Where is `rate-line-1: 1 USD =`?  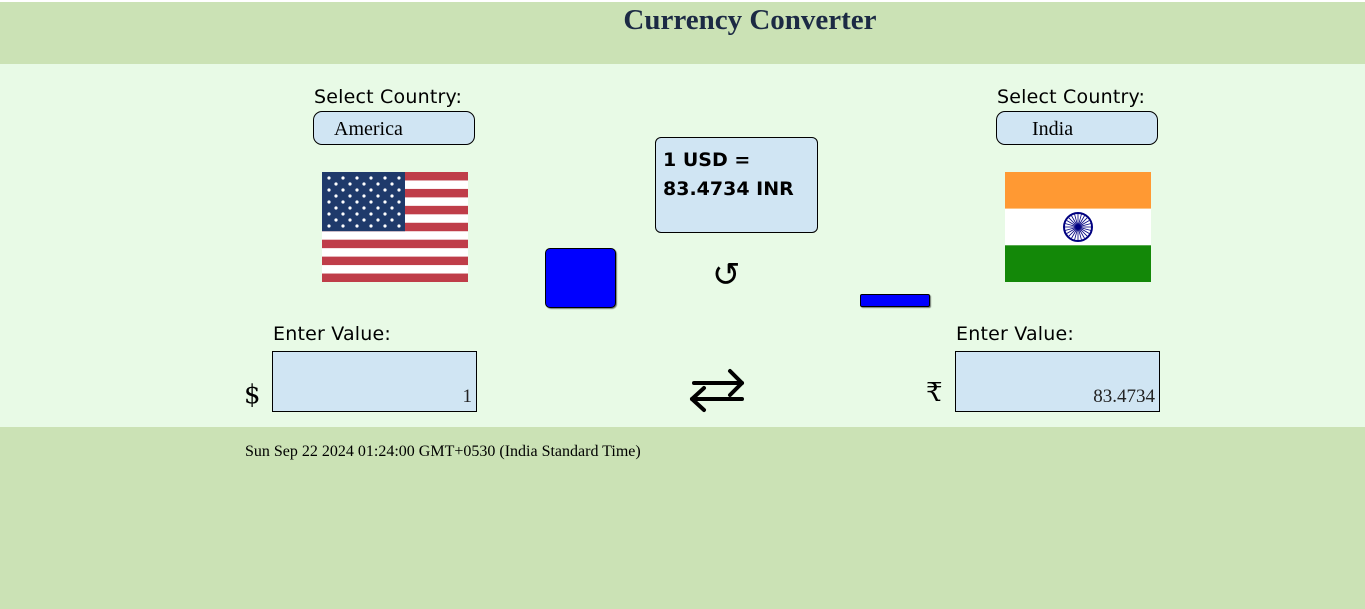 rate-line-1: 1 USD = is located at coordinates (707, 160).